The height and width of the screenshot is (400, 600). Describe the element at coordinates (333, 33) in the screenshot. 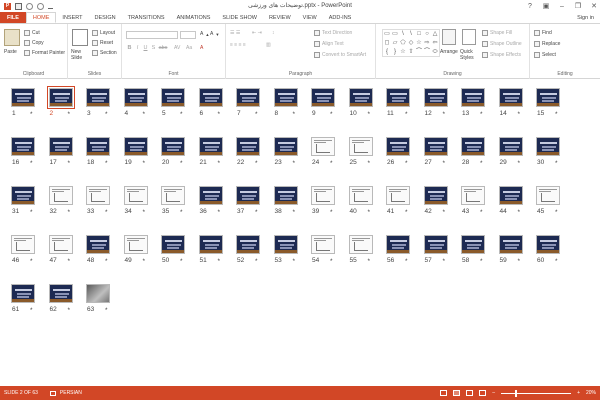

I see `text-direction-button: Text Direction` at that location.